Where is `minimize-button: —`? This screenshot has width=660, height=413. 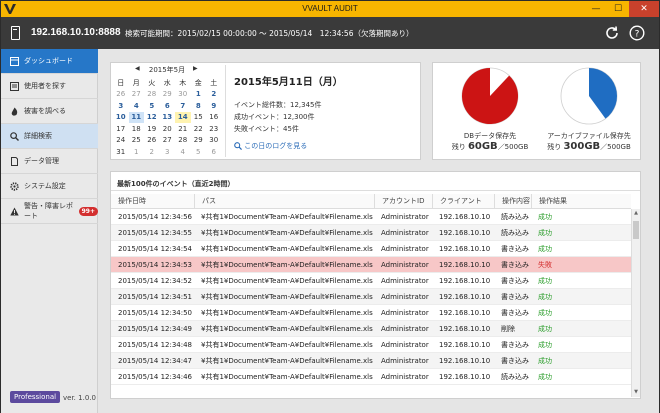
minimize-button: — is located at coordinates (596, 9).